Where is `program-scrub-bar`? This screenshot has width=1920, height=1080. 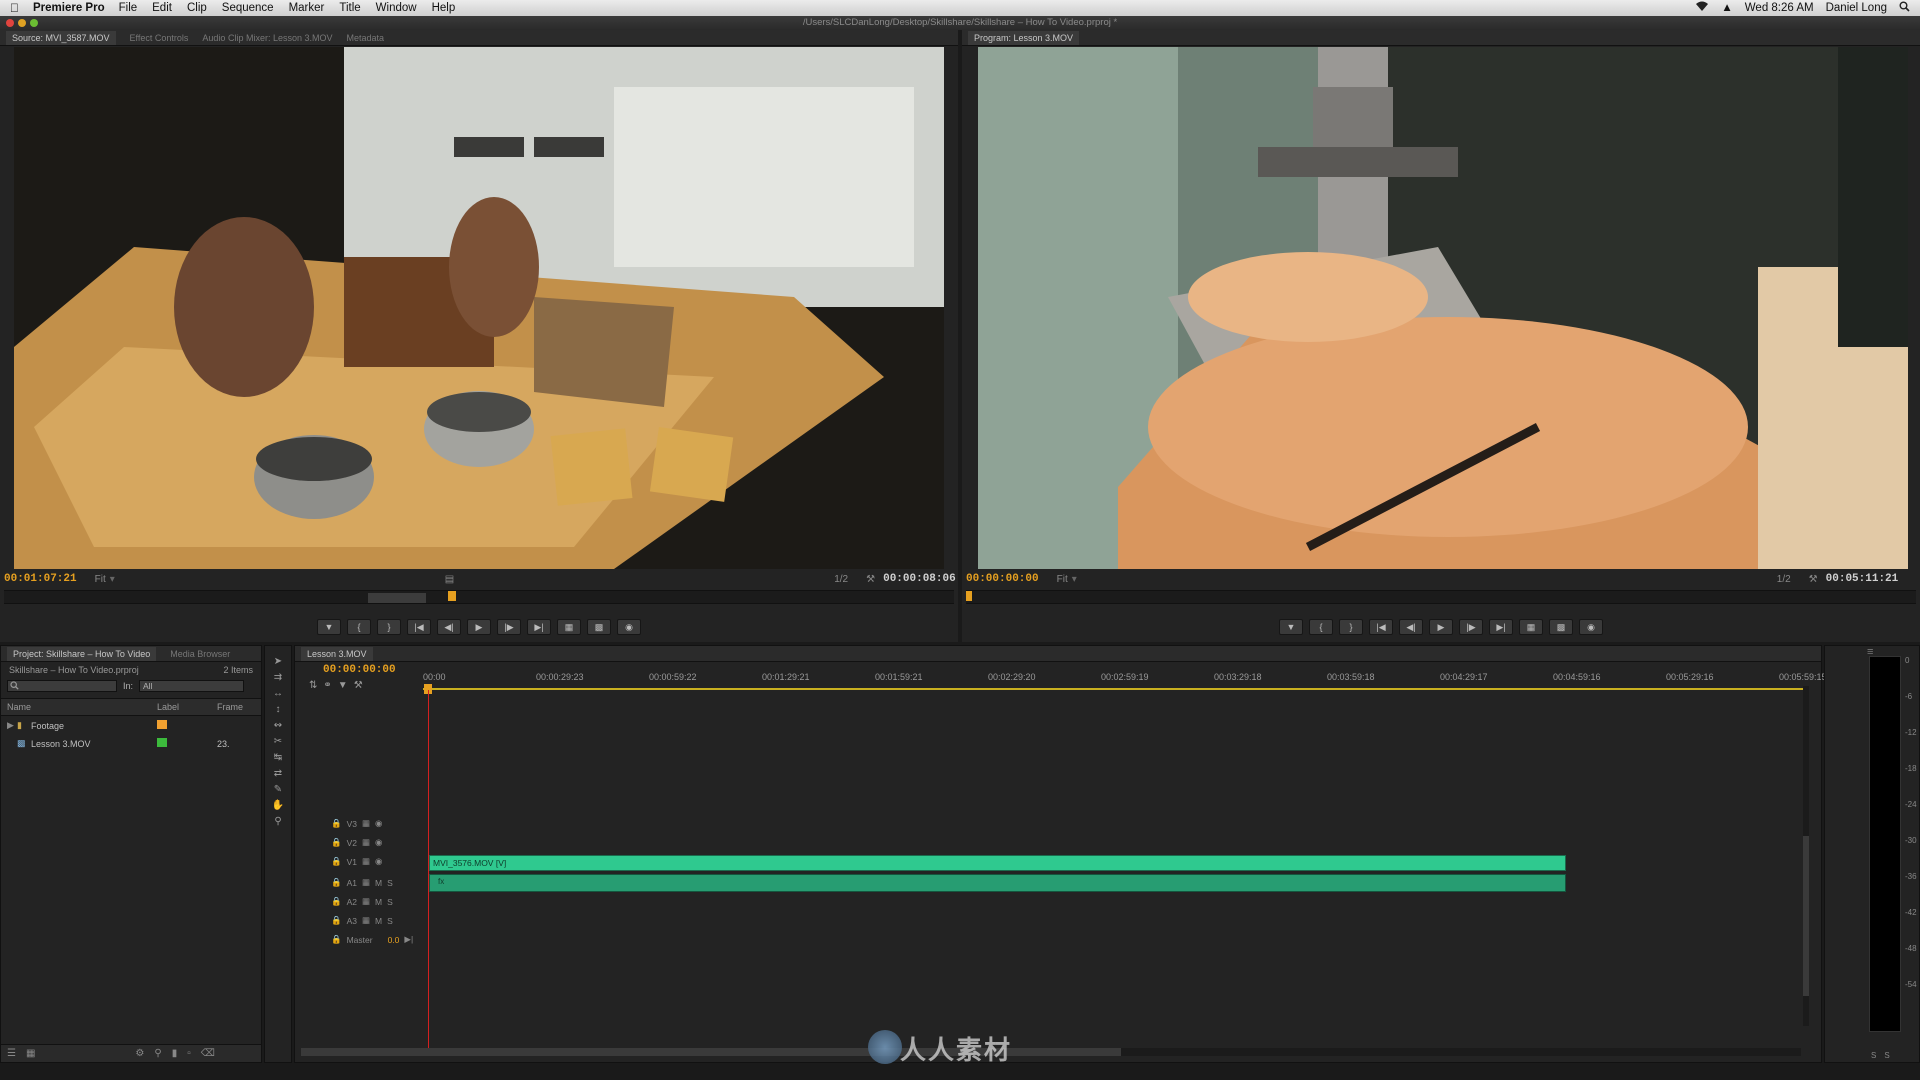
program-scrub-bar is located at coordinates (1441, 597).